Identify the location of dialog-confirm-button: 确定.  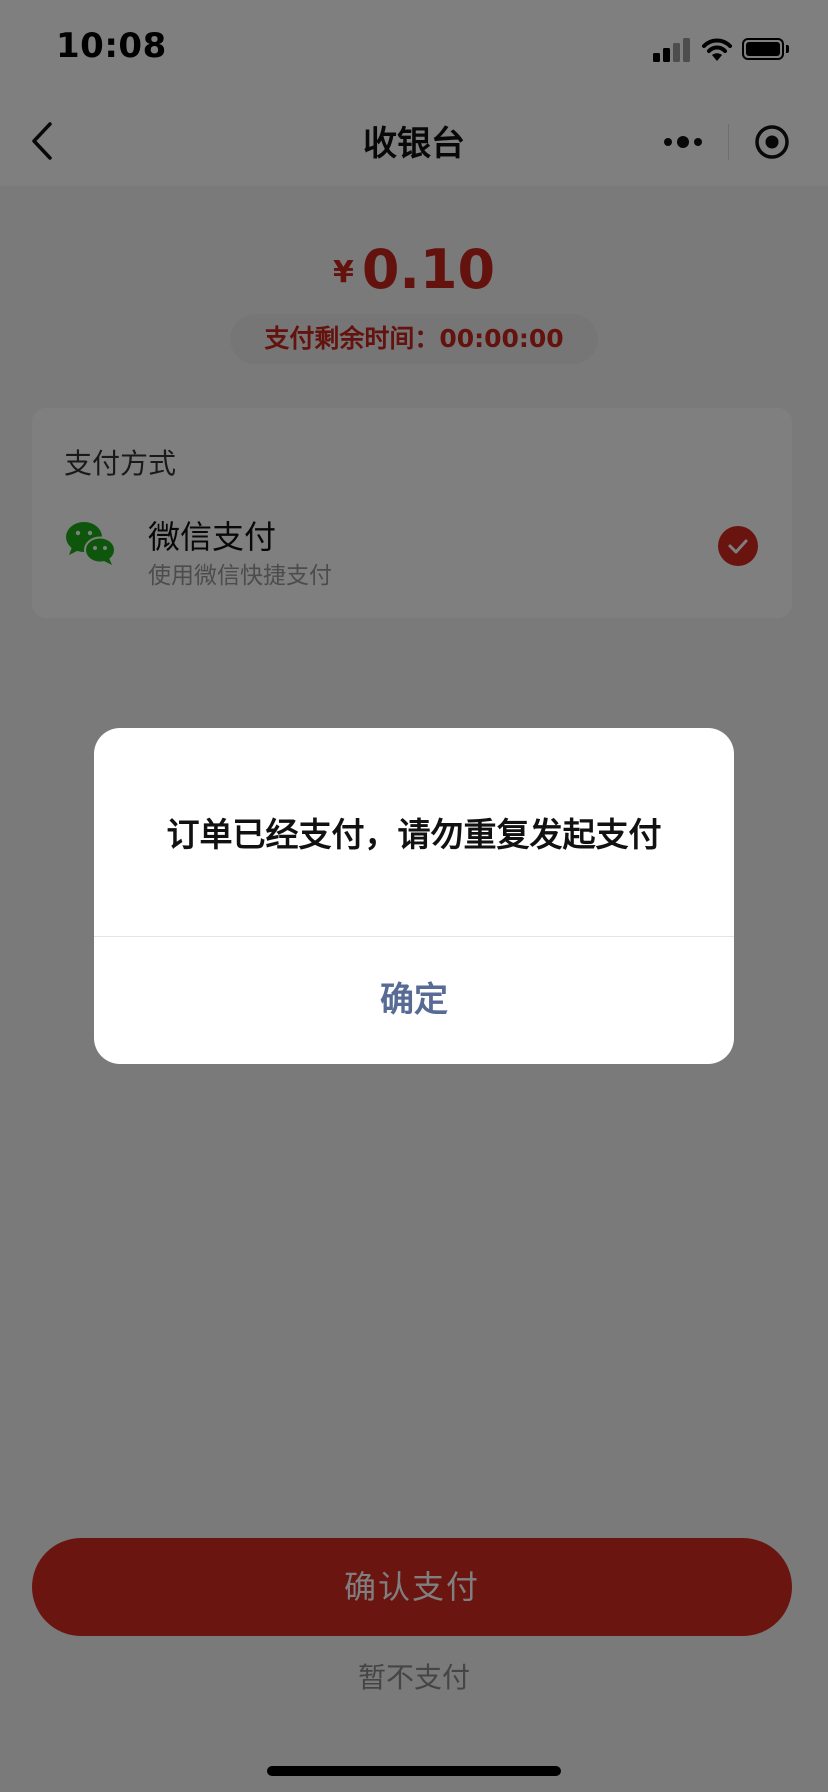
(414, 1000).